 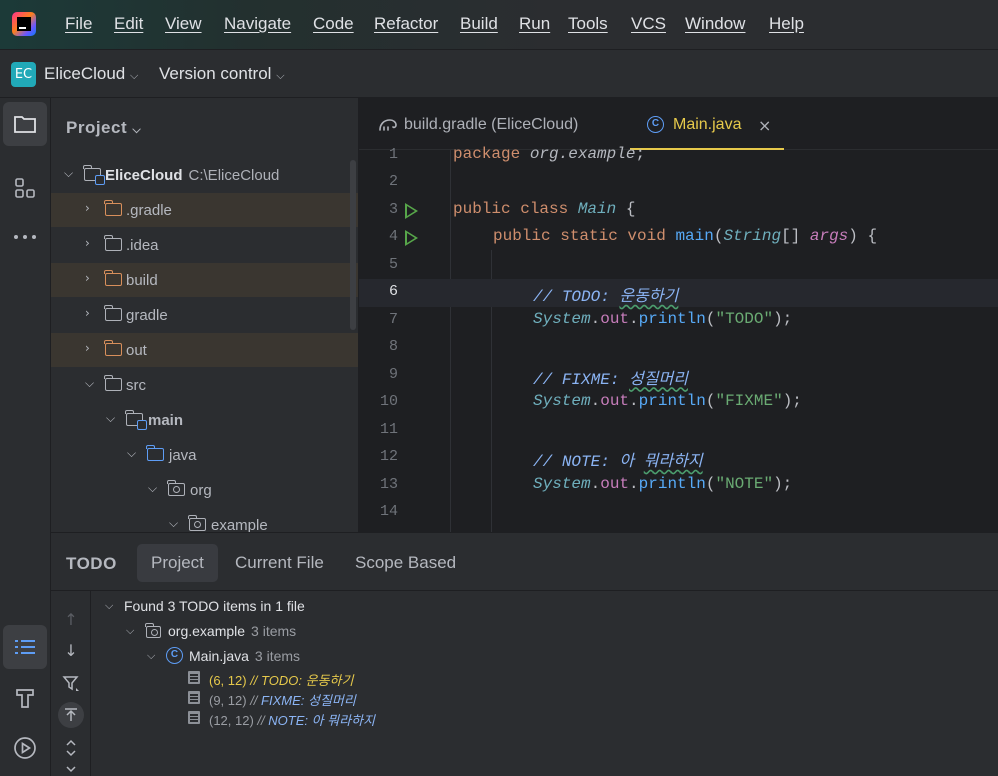 I want to click on todo-item-row: (12, 12) // NOTE: 아 뭐라하지, so click(x=301, y=719).